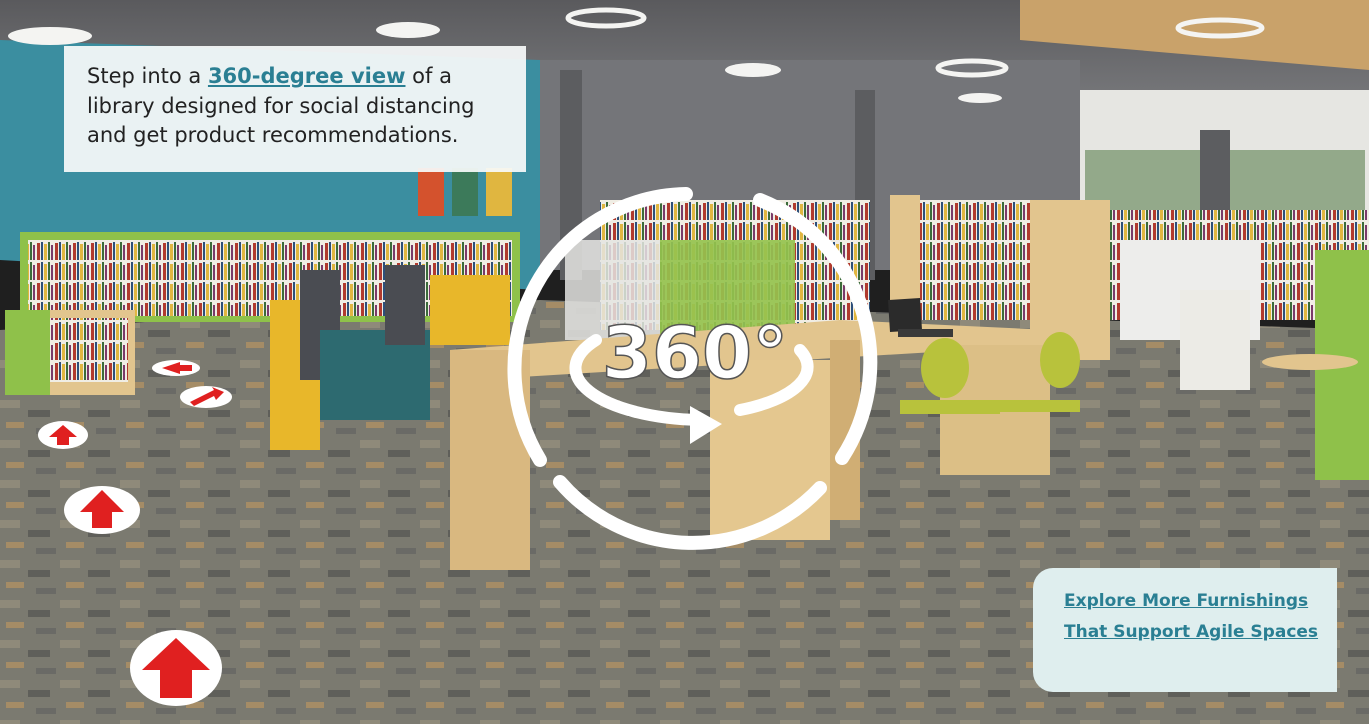 The height and width of the screenshot is (724, 1369). Describe the element at coordinates (307, 76) in the screenshot. I see `360-degree-view-link: 360-degree view` at that location.